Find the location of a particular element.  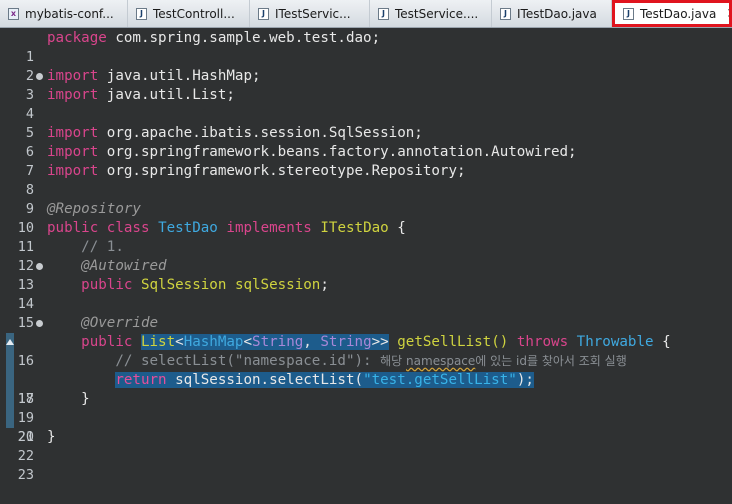

line-text: @Override is located at coordinates (120, 323).